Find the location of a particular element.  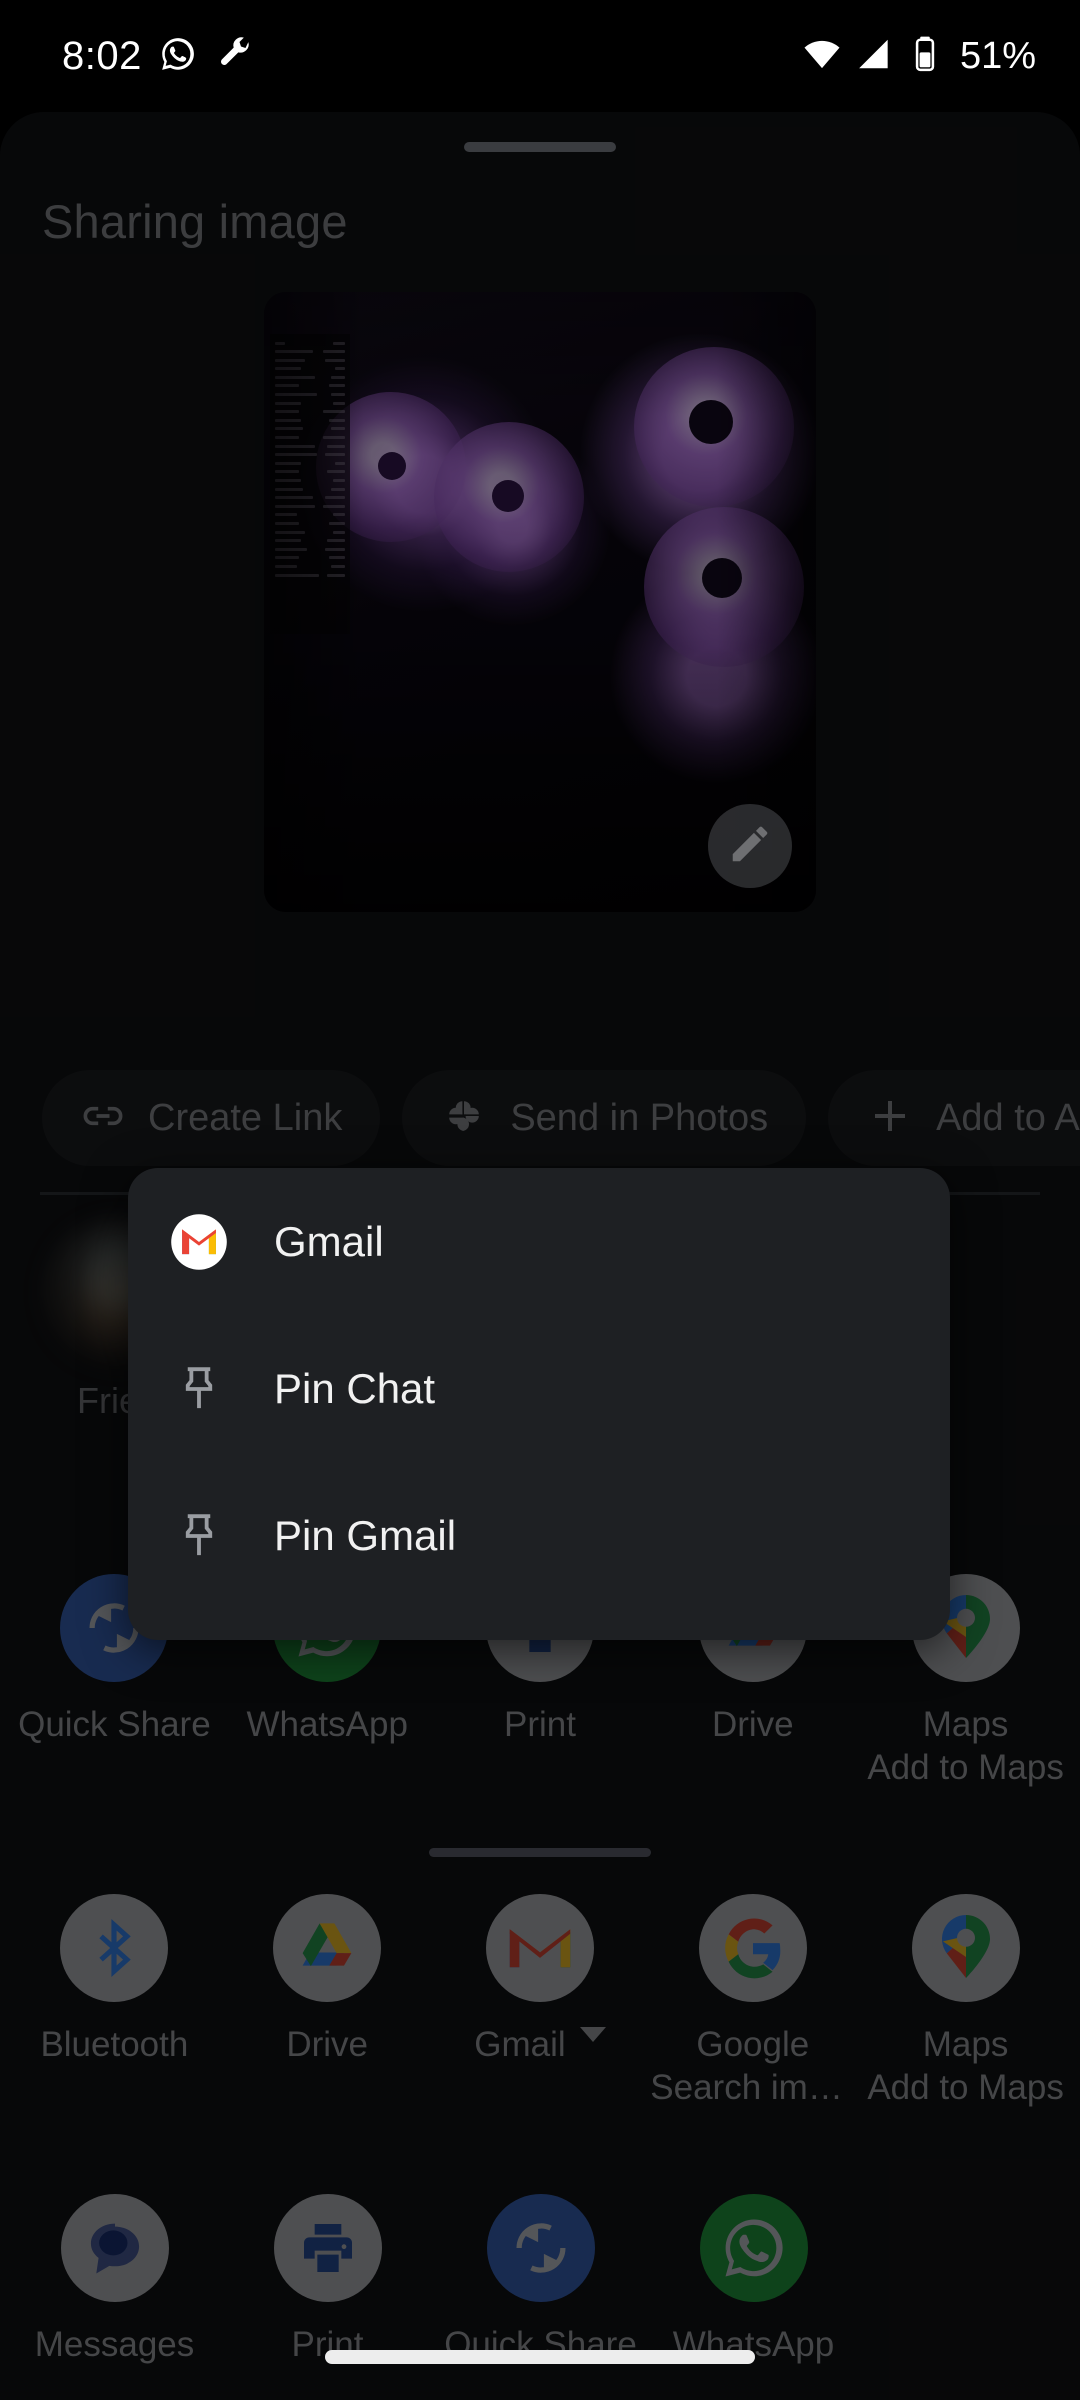

edit-image-button is located at coordinates (750, 846).